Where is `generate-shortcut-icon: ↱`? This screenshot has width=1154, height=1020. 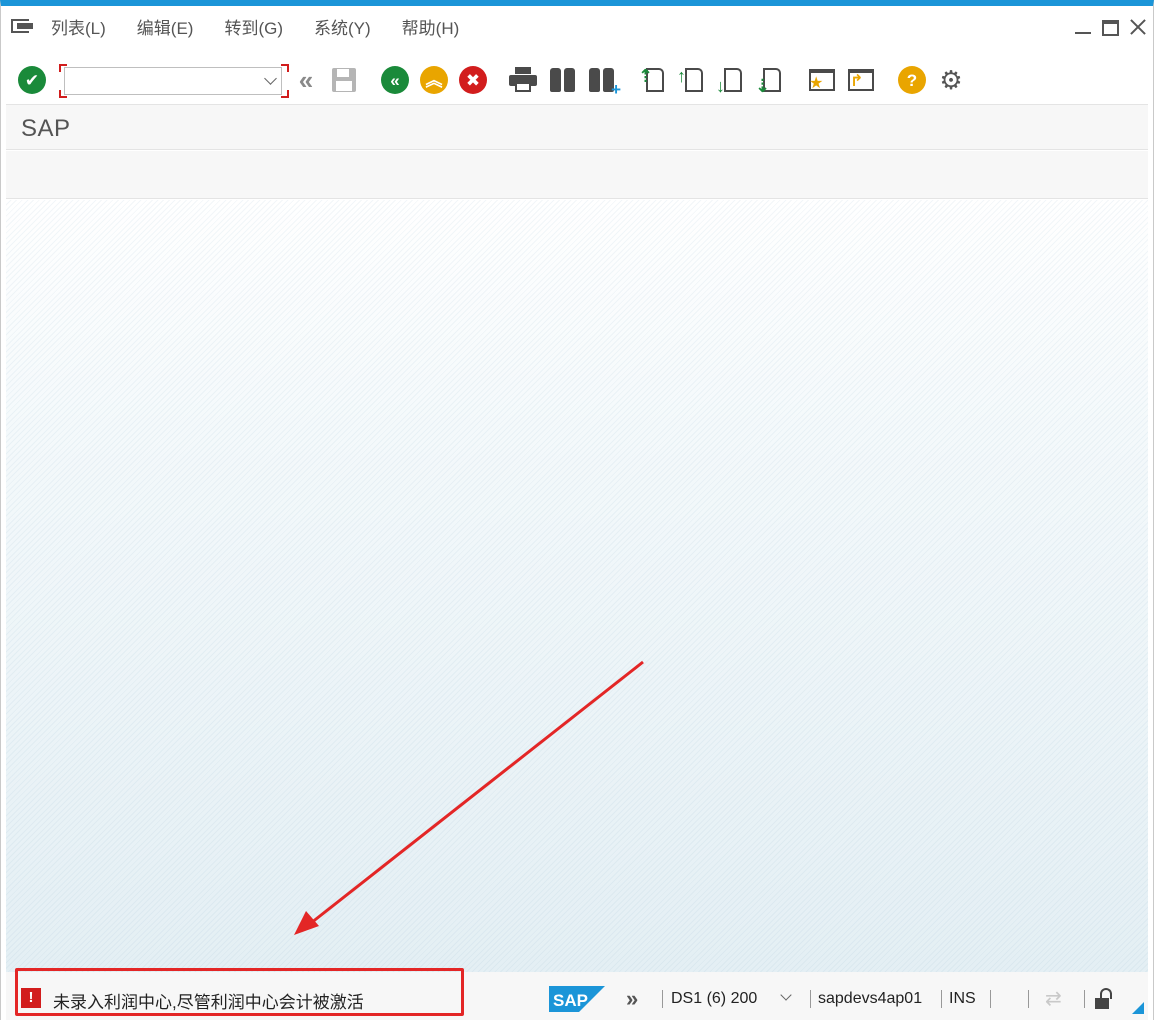
generate-shortcut-icon: ↱ is located at coordinates (861, 80).